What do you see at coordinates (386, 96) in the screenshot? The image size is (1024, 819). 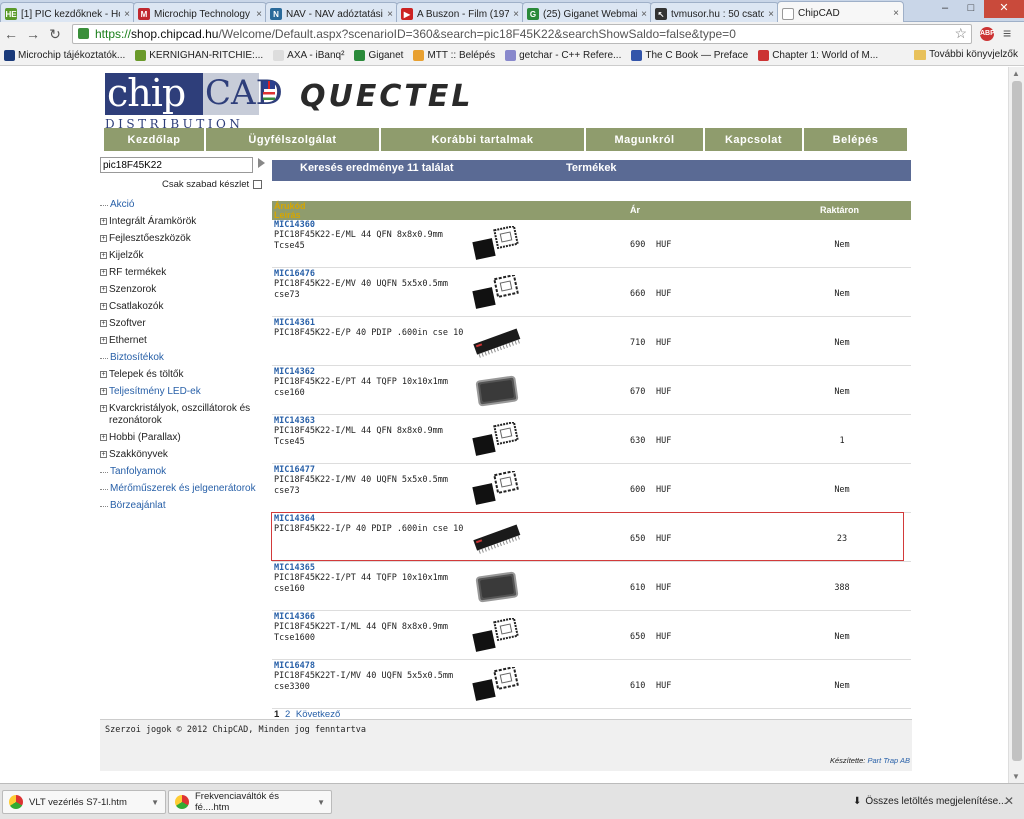 I see `quectel-logo: QUECTEL` at bounding box center [386, 96].